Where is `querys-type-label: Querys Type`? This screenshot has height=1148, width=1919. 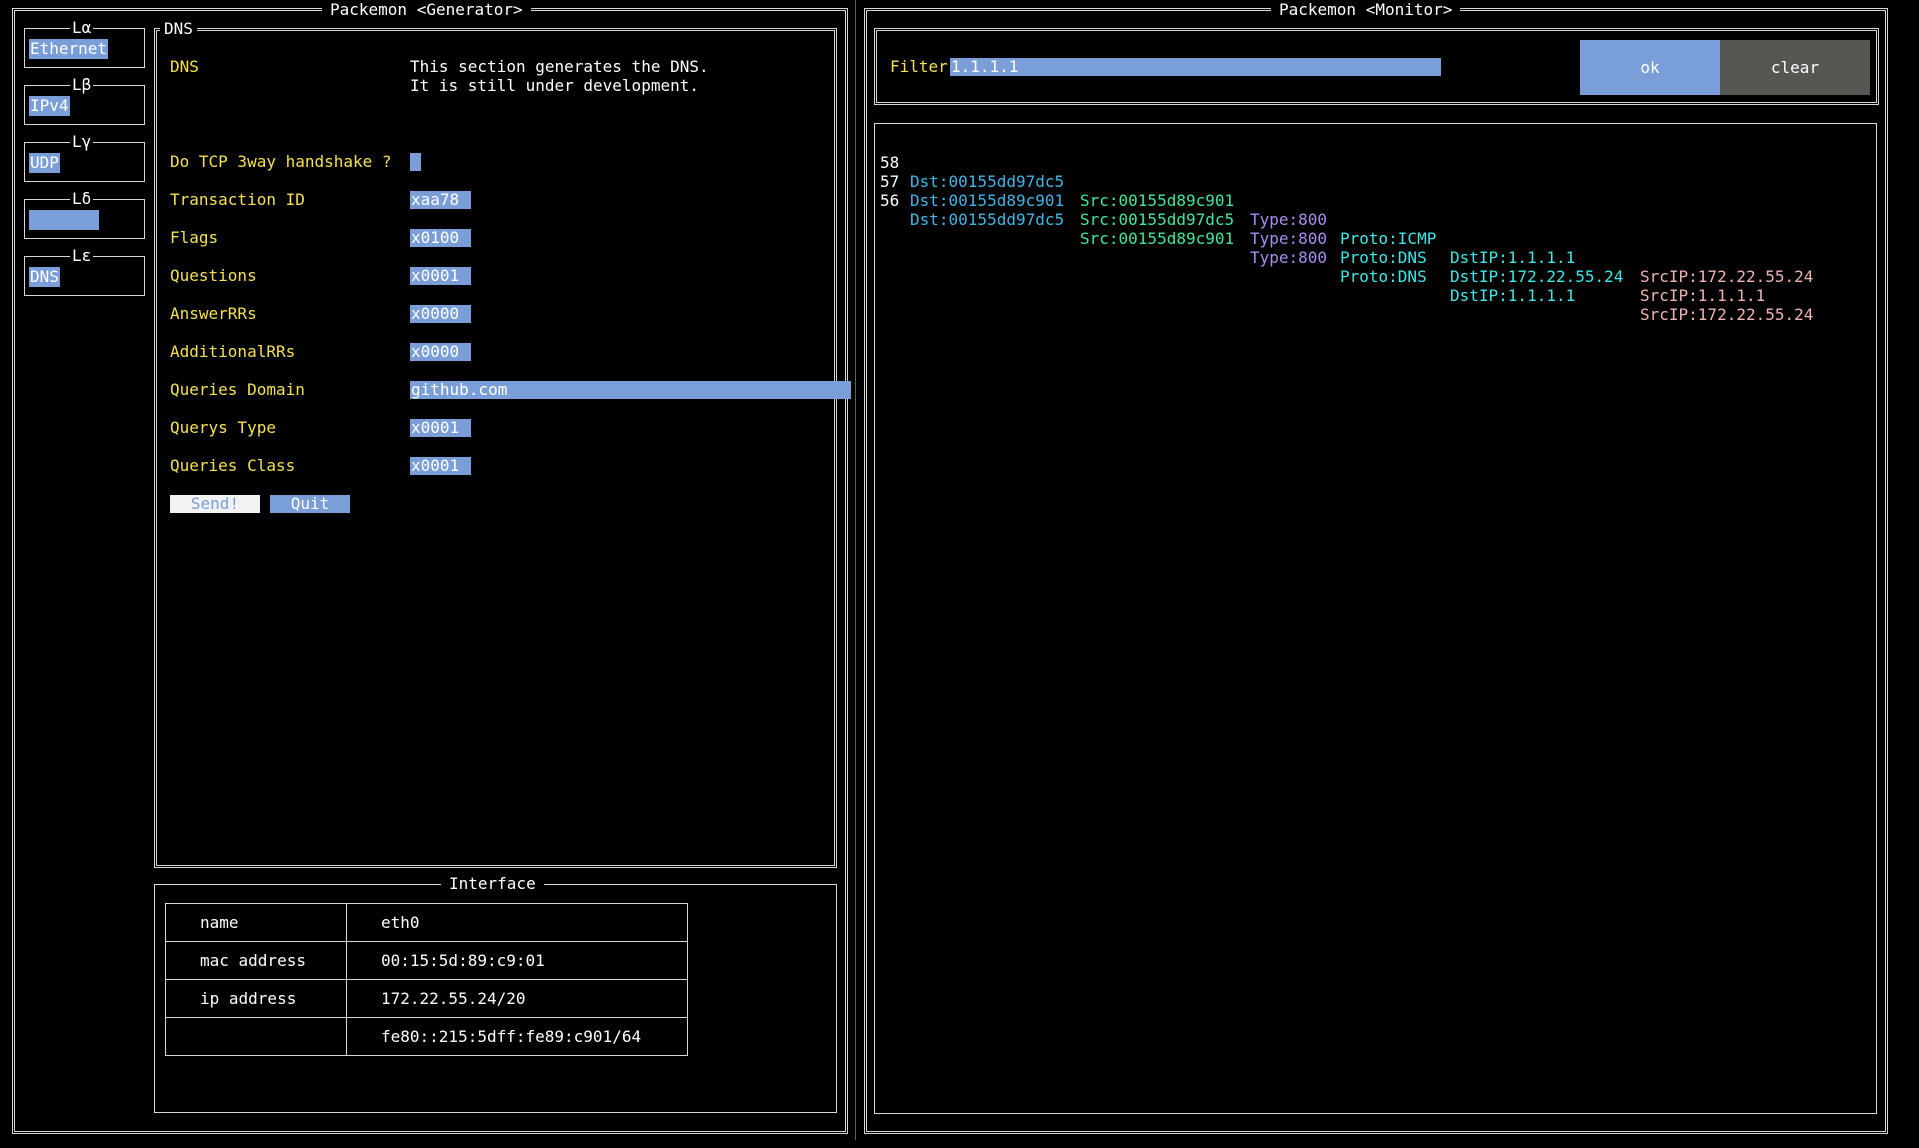
querys-type-label: Querys Type is located at coordinates (223, 427).